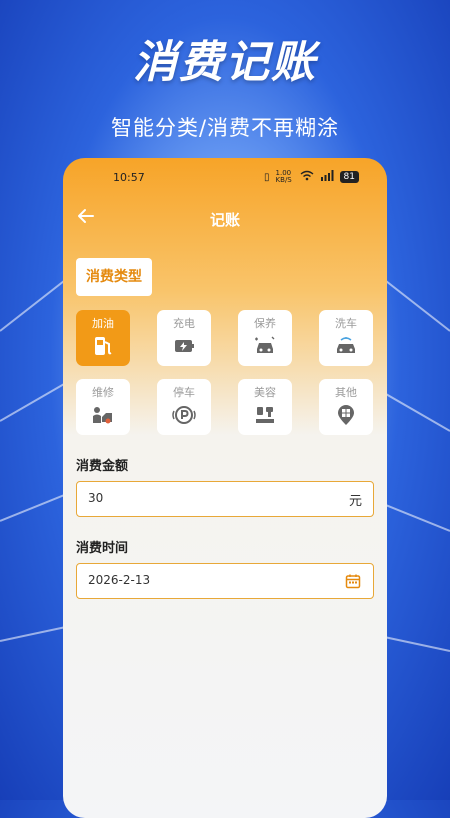 The height and width of the screenshot is (818, 450). Describe the element at coordinates (307, 177) in the screenshot. I see `wifi-icon` at that location.